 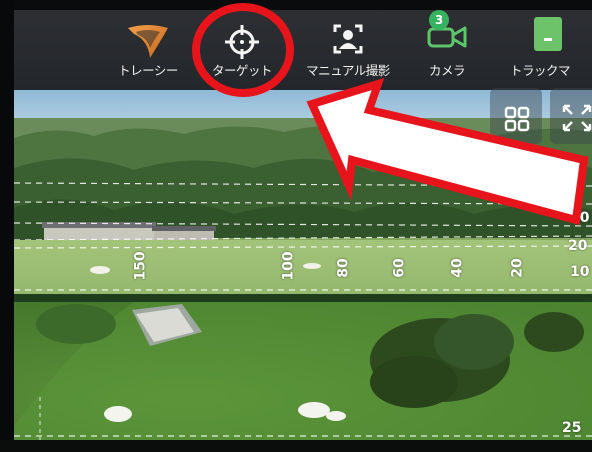 What do you see at coordinates (548, 36) in the screenshot?
I see `trackman-icon` at bounding box center [548, 36].